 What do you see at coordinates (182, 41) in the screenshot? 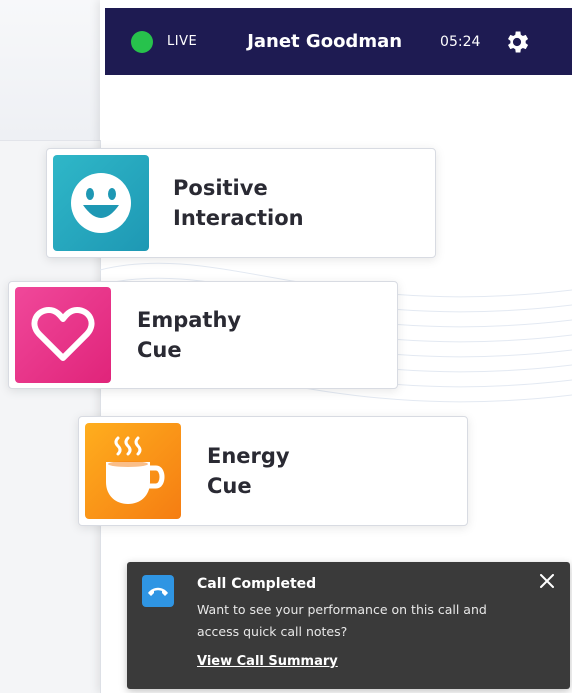
I see `live-label: LIVE` at bounding box center [182, 41].